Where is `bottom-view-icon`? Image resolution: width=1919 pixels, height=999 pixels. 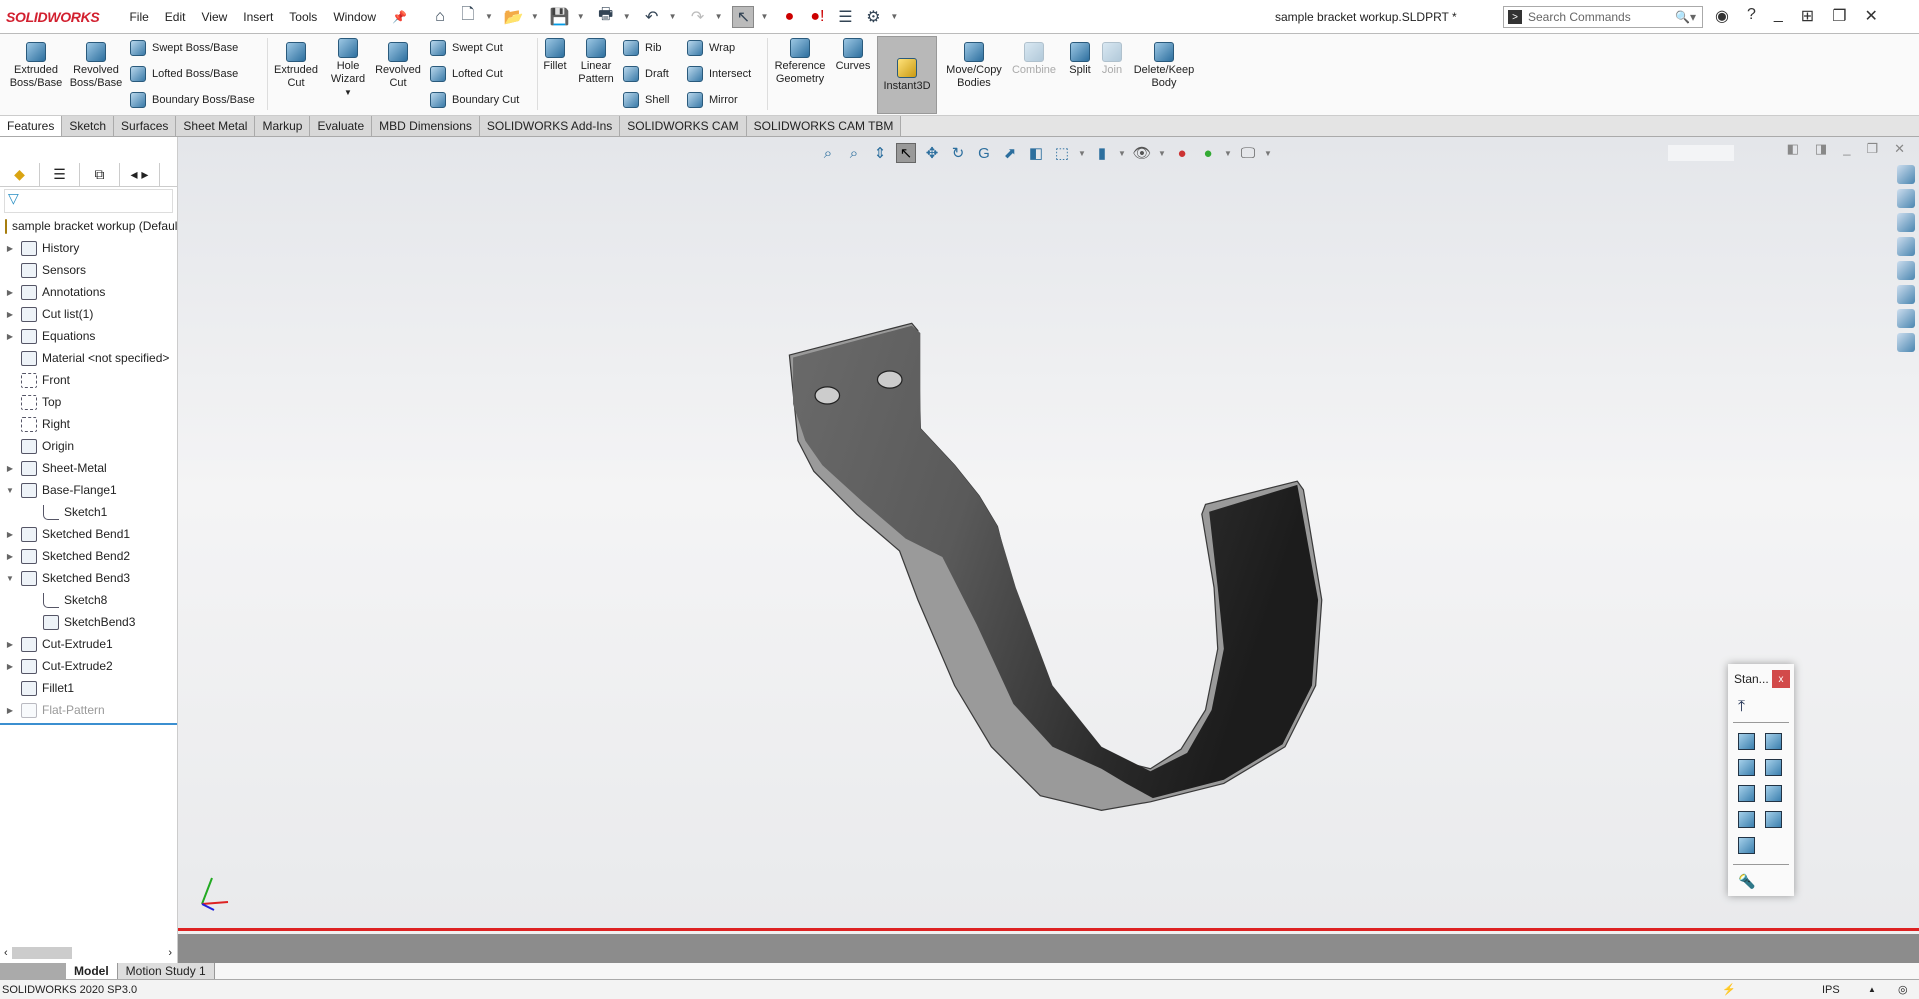 bottom-view-icon is located at coordinates (1773, 793).